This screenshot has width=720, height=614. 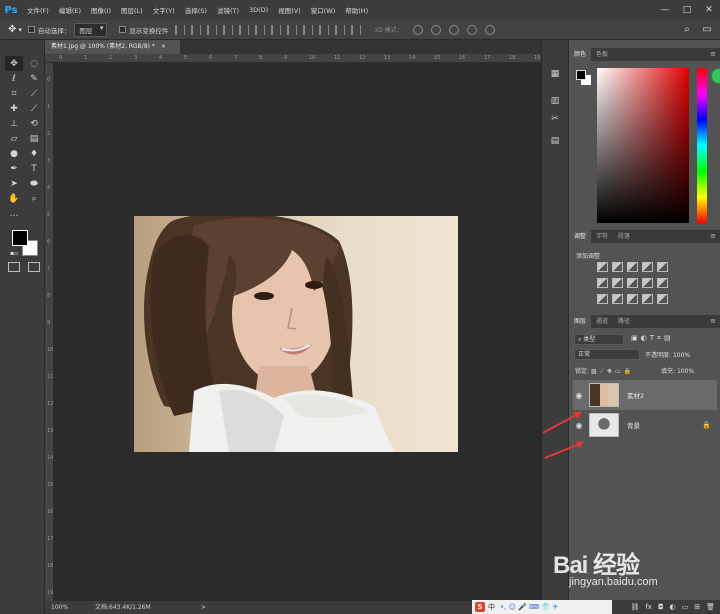 I want to click on tab-paths: 路径, so click(x=624, y=321).